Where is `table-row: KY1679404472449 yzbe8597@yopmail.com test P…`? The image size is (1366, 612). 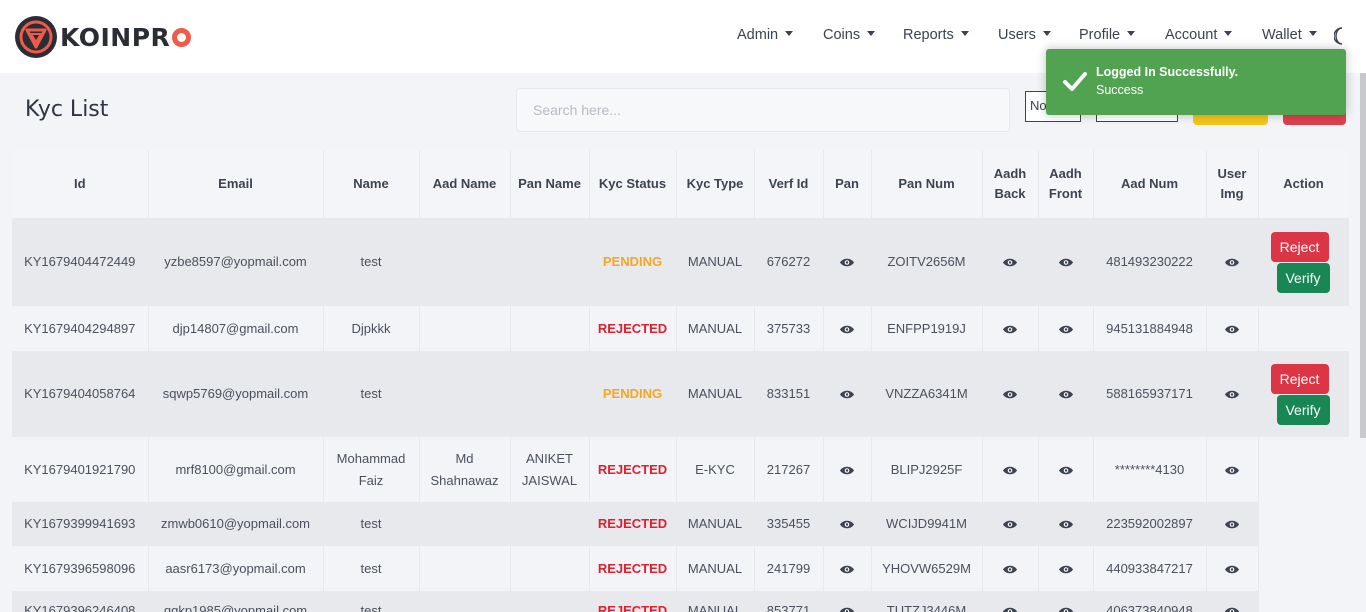
table-row: KY1679404472449 yzbe8597@yopmail.com test P… is located at coordinates (680, 262).